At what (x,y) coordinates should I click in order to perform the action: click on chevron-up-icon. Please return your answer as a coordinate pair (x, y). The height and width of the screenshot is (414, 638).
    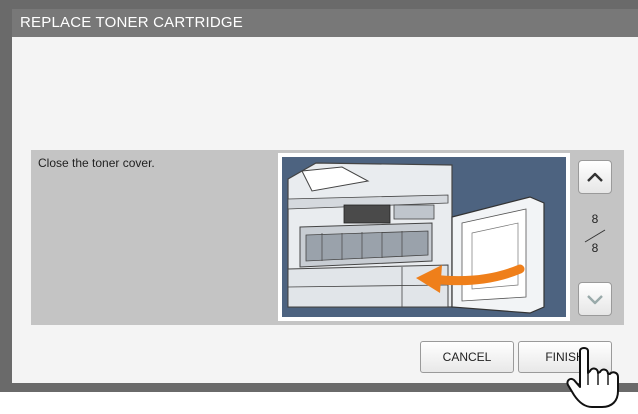
    Looking at the image, I should click on (595, 177).